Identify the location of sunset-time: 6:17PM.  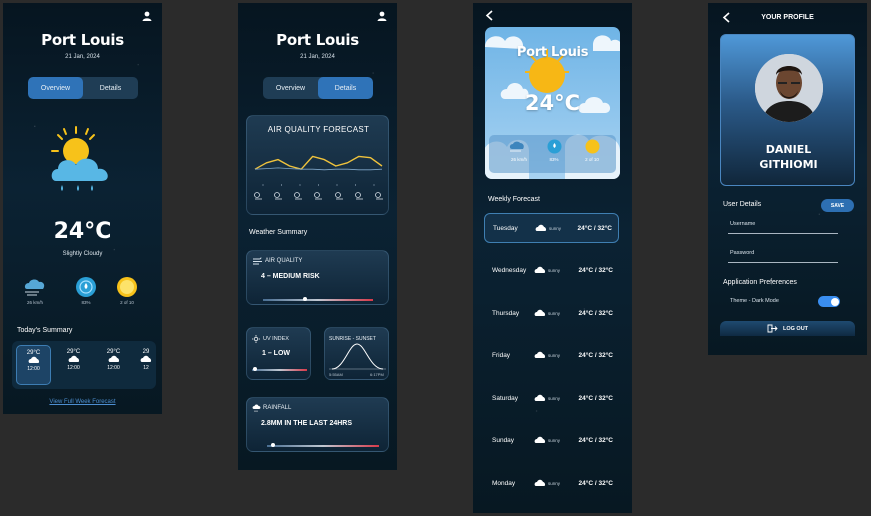
(377, 374).